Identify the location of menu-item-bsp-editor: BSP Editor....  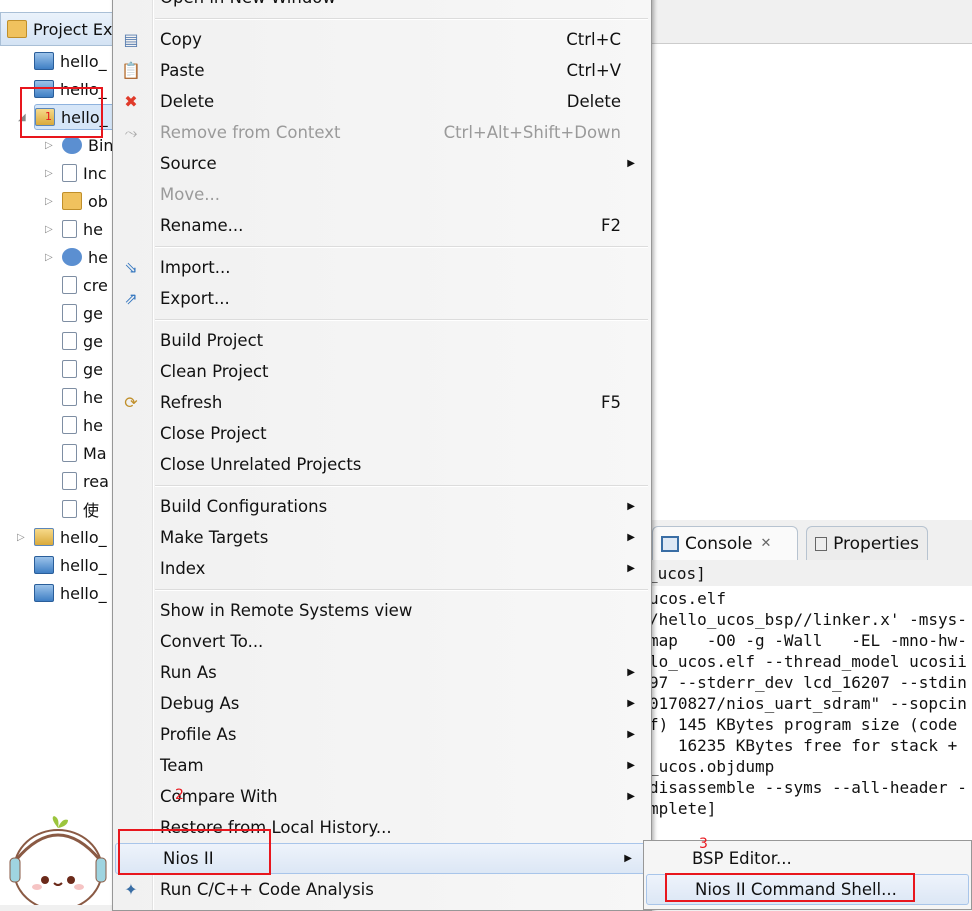
(807, 858).